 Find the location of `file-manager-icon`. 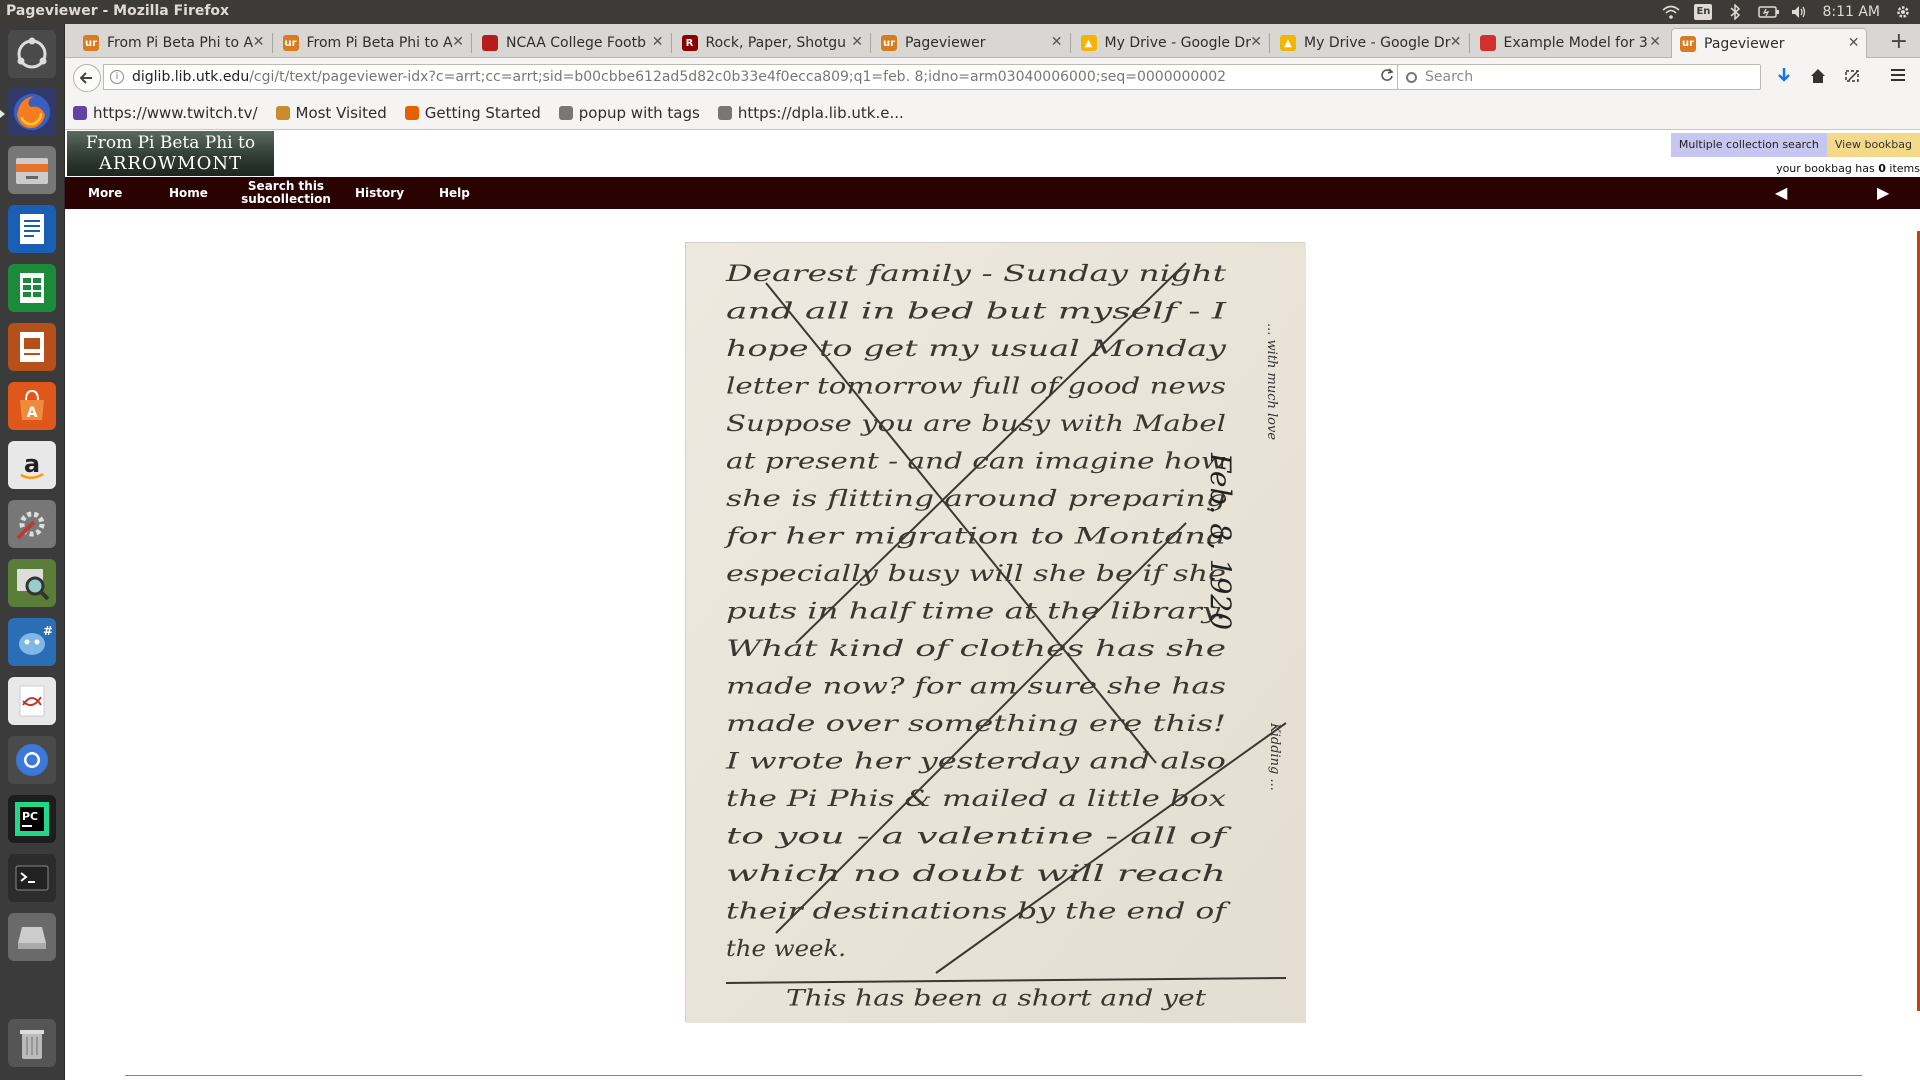

file-manager-icon is located at coordinates (32, 170).